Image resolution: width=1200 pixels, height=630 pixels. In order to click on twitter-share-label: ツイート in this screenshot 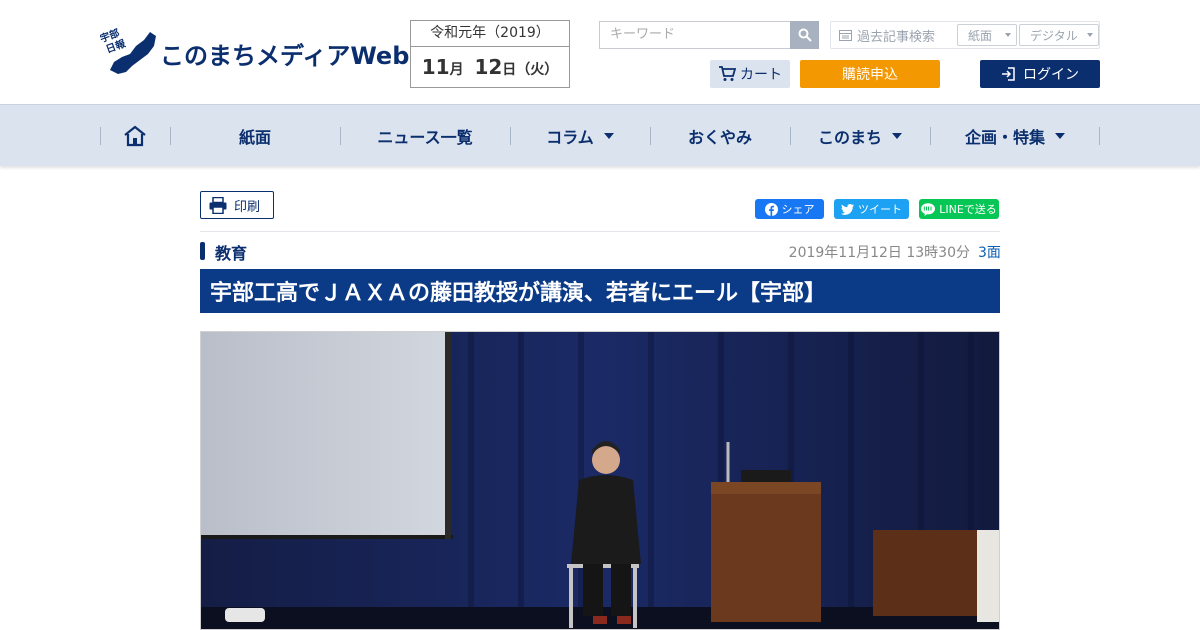, I will do `click(880, 209)`.